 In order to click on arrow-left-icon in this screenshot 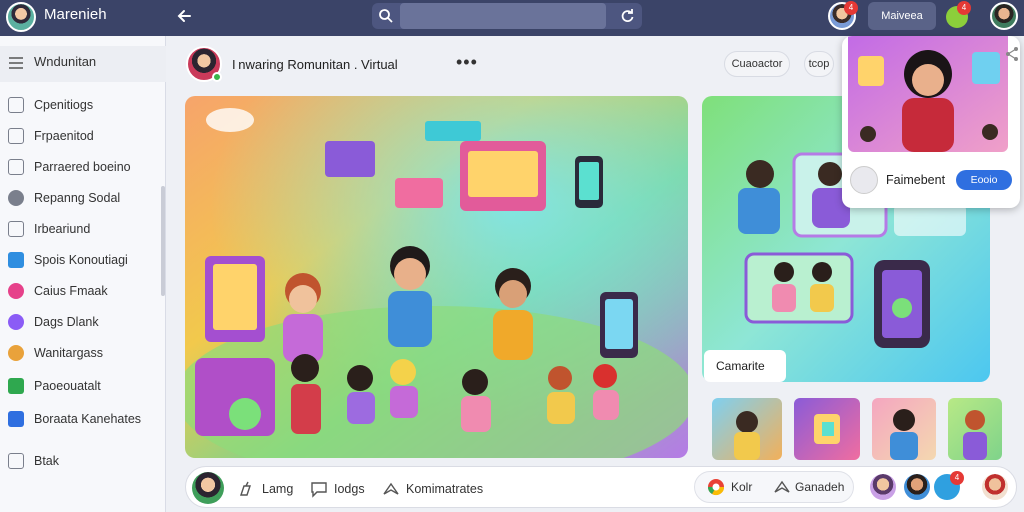, I will do `click(184, 16)`.